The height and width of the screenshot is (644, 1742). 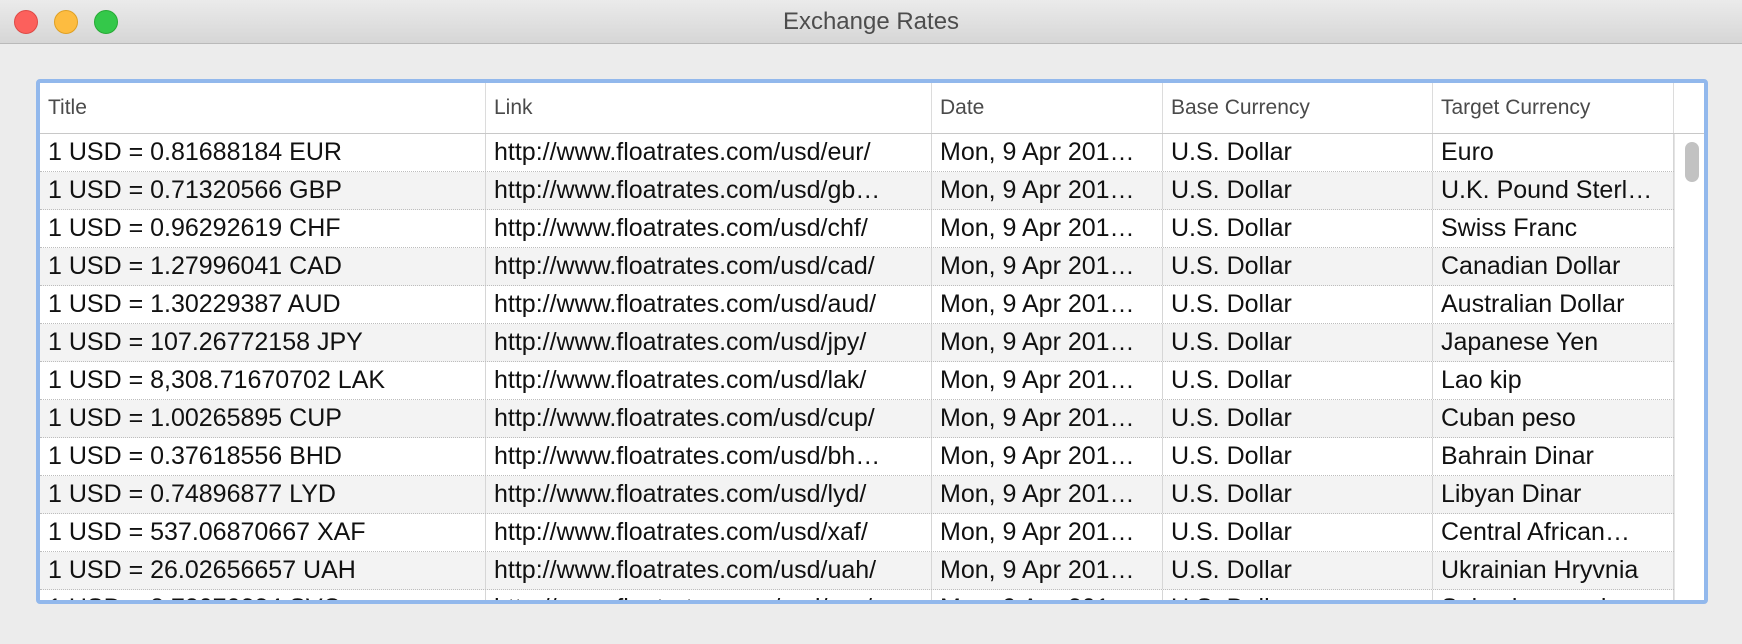 I want to click on cell-link: http://www.floatrates.com/usd/uah/, so click(x=709, y=570).